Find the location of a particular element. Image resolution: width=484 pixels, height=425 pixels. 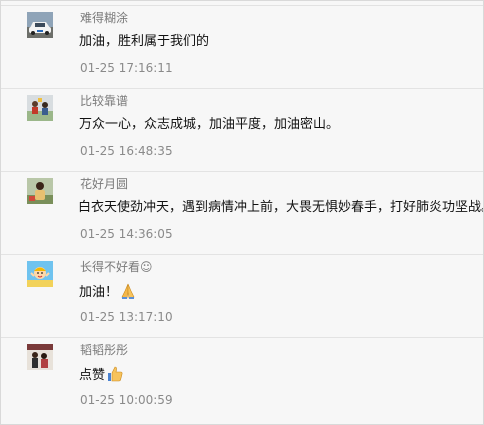

comment-text: 加油！ is located at coordinates (108, 292).